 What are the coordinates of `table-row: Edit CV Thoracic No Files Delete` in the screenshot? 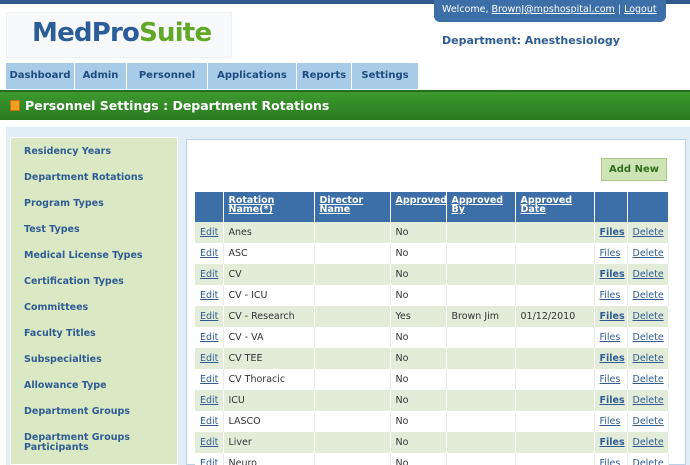 It's located at (432, 379).